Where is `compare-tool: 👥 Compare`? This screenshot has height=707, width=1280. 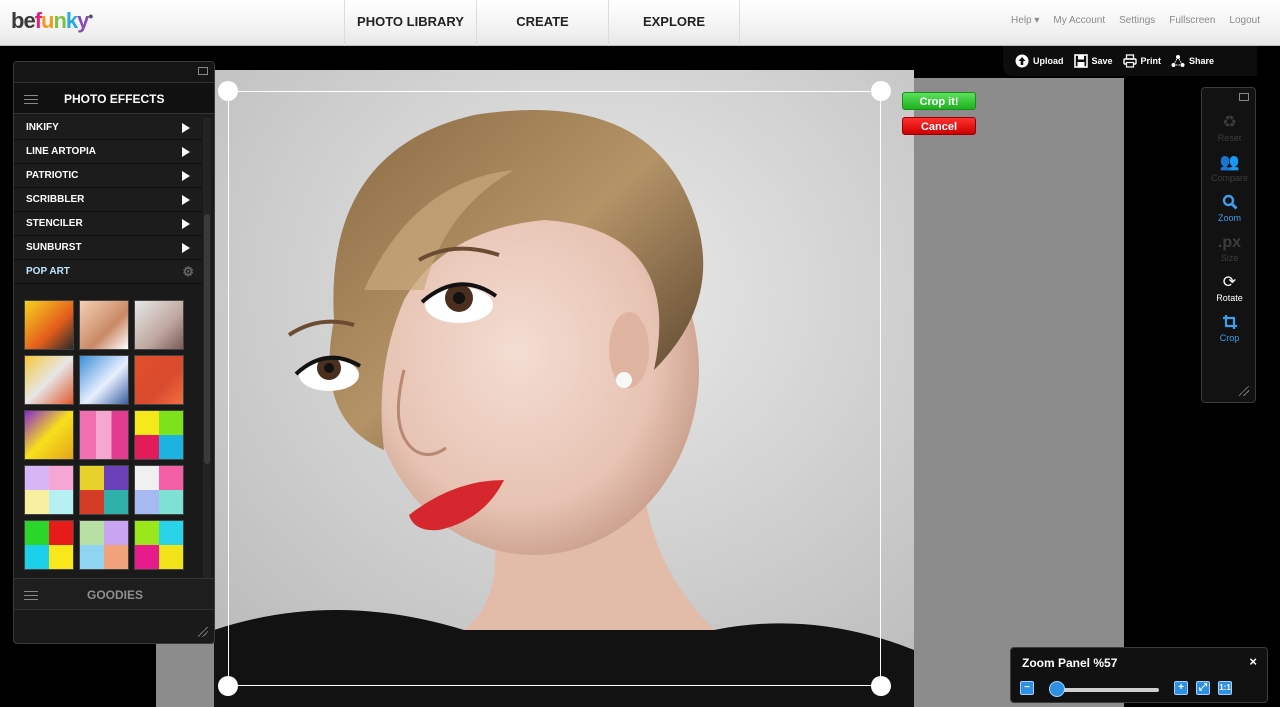 compare-tool: 👥 Compare is located at coordinates (1229, 168).